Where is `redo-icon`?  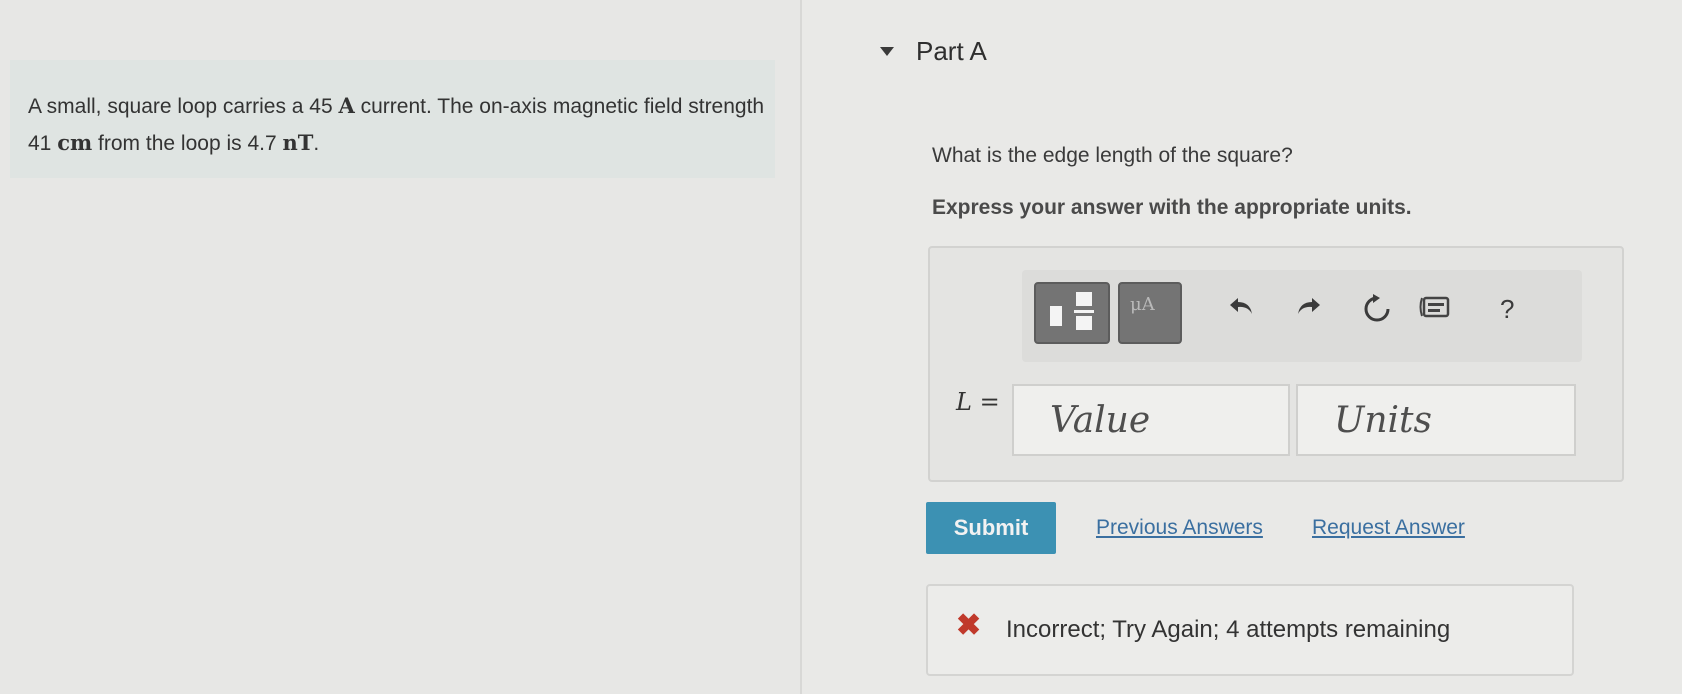
redo-icon is located at coordinates (1308, 306).